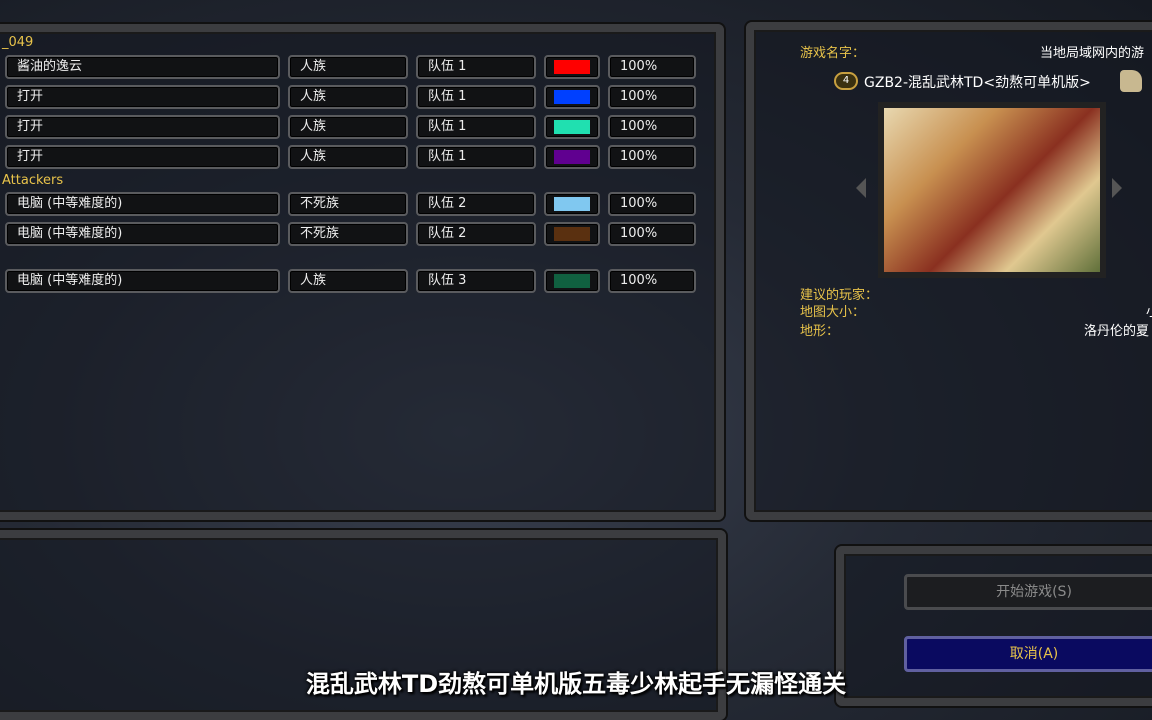 Image resolution: width=1152 pixels, height=720 pixels. Describe the element at coordinates (977, 83) in the screenshot. I see `map-name: GZB2-混乱武林TD<劲熬可单机版>` at that location.